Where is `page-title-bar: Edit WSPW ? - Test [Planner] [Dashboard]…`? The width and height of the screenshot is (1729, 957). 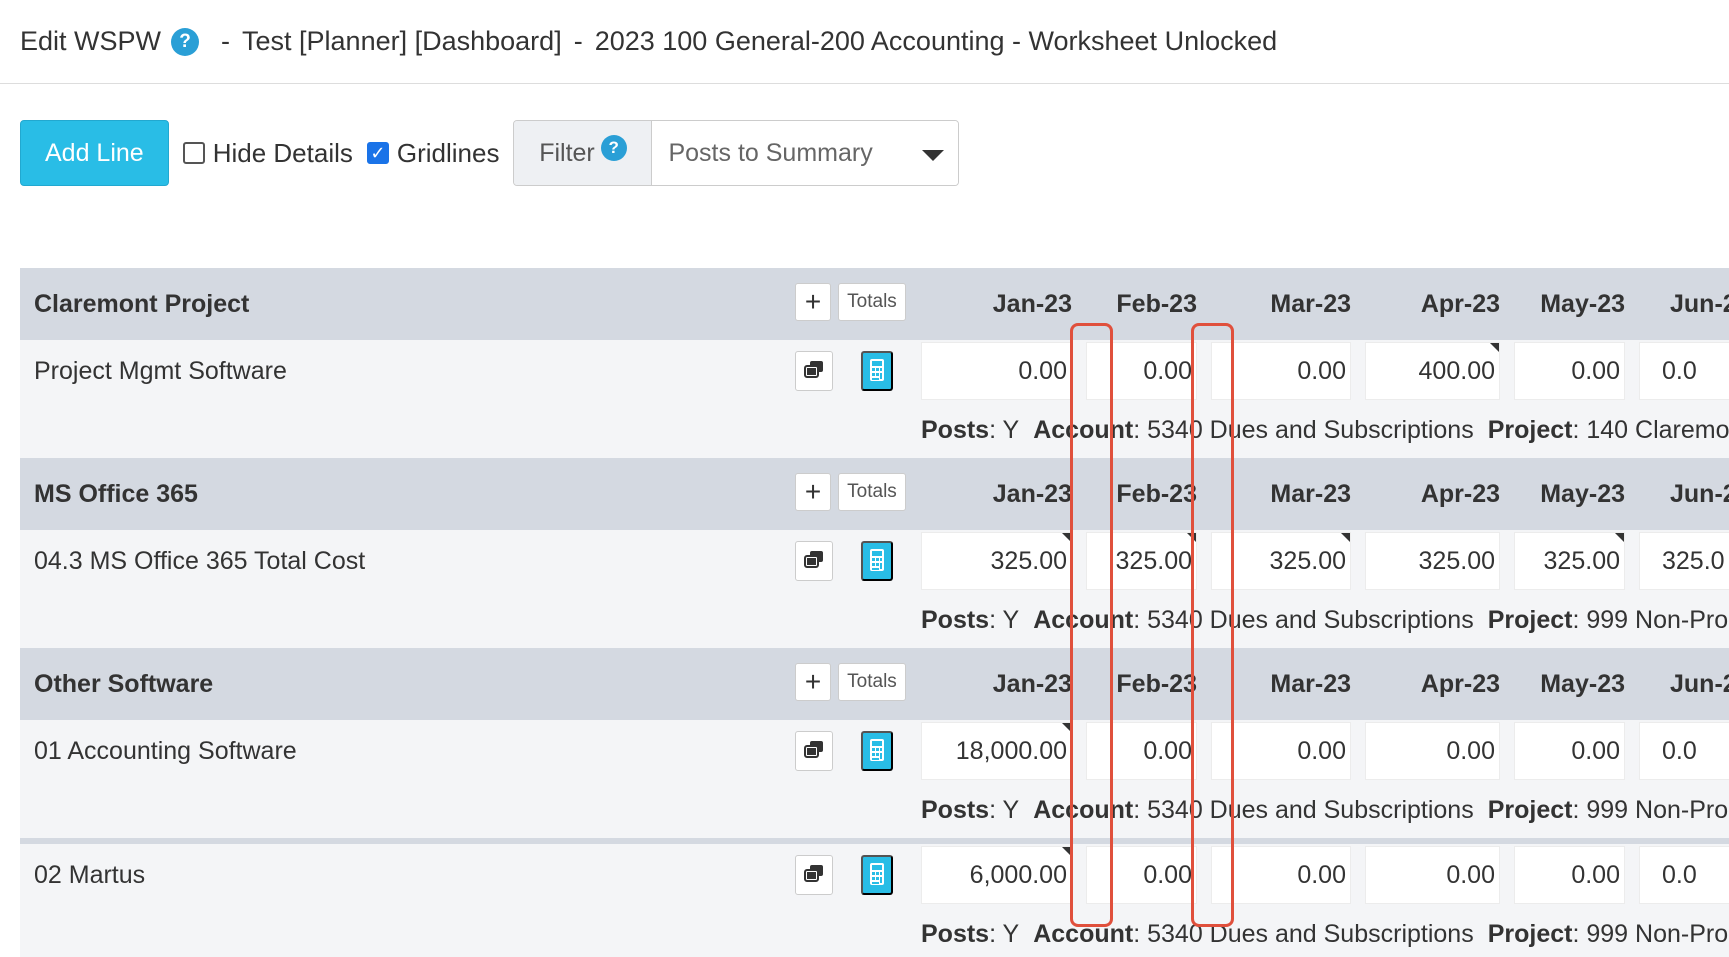 page-title-bar: Edit WSPW ? - Test [Planner] [Dashboard]… is located at coordinates (864, 42).